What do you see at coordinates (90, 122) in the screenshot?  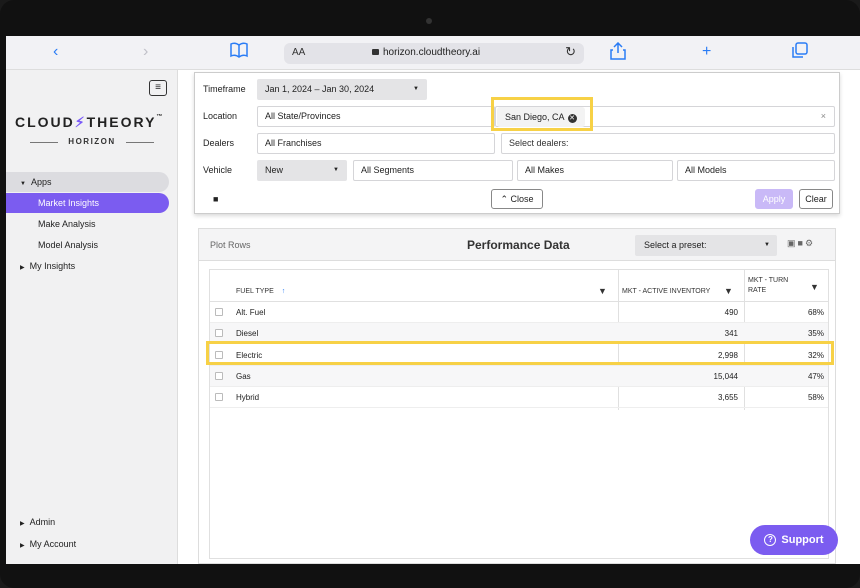 I see `cloud-theory-logo: CLOUD⚡︎THEORY™` at bounding box center [90, 122].